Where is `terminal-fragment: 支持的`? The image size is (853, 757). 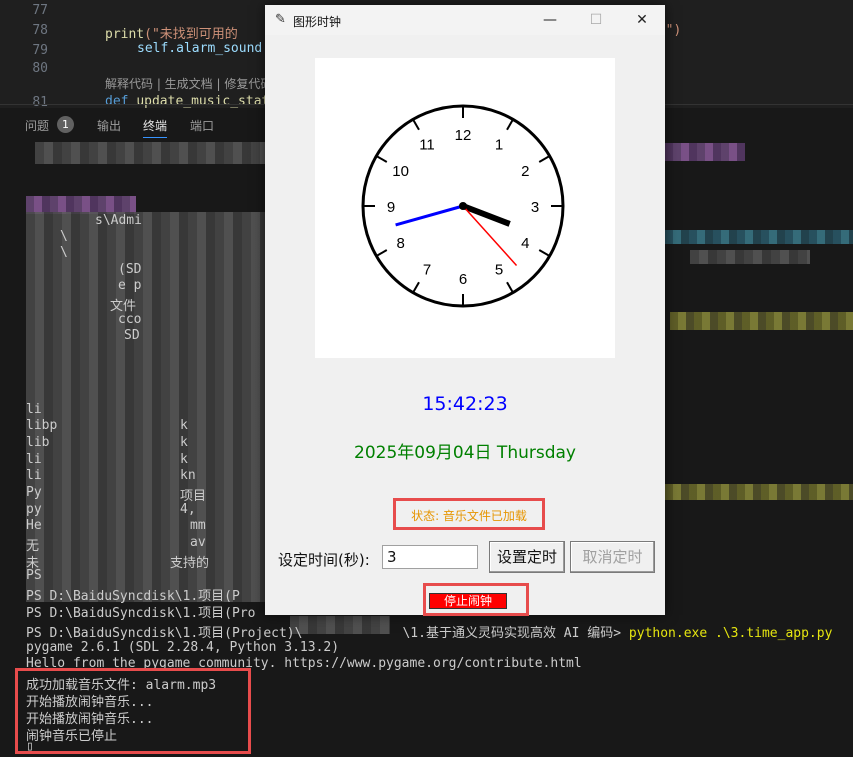 terminal-fragment: 支持的 is located at coordinates (190, 563).